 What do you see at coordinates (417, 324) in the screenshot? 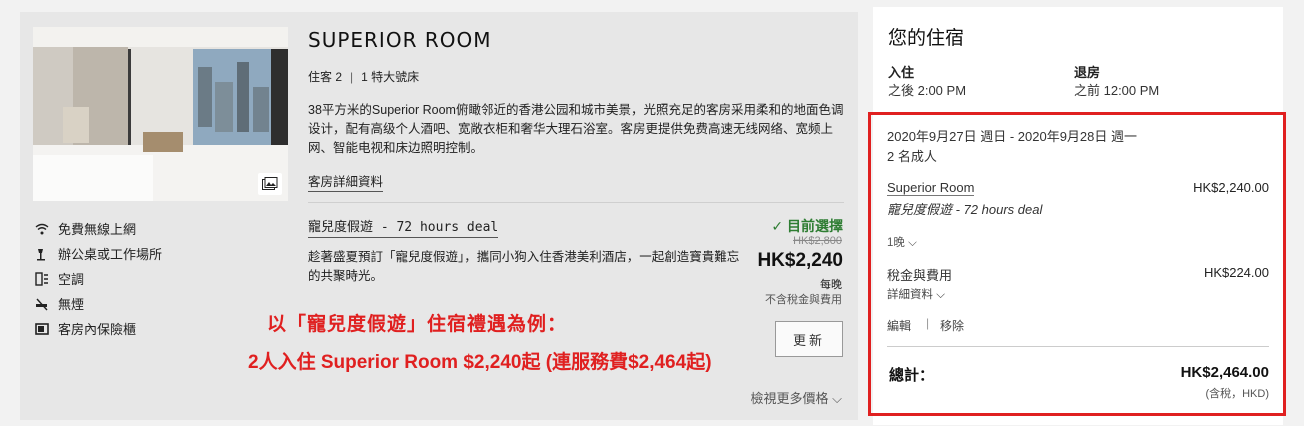
I see `promo-heading: 以「寵兒度假遊」住宿禮遇為例：` at bounding box center [417, 324].